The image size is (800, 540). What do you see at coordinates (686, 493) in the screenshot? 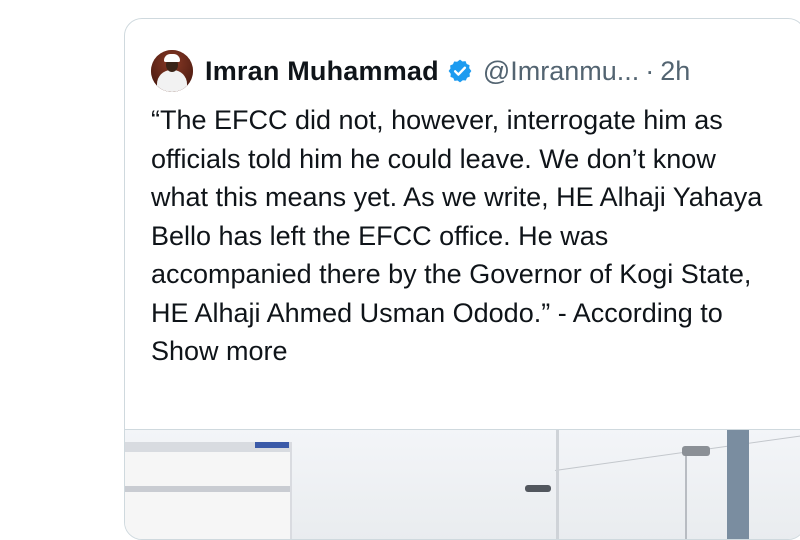
I see `lamp-post` at bounding box center [686, 493].